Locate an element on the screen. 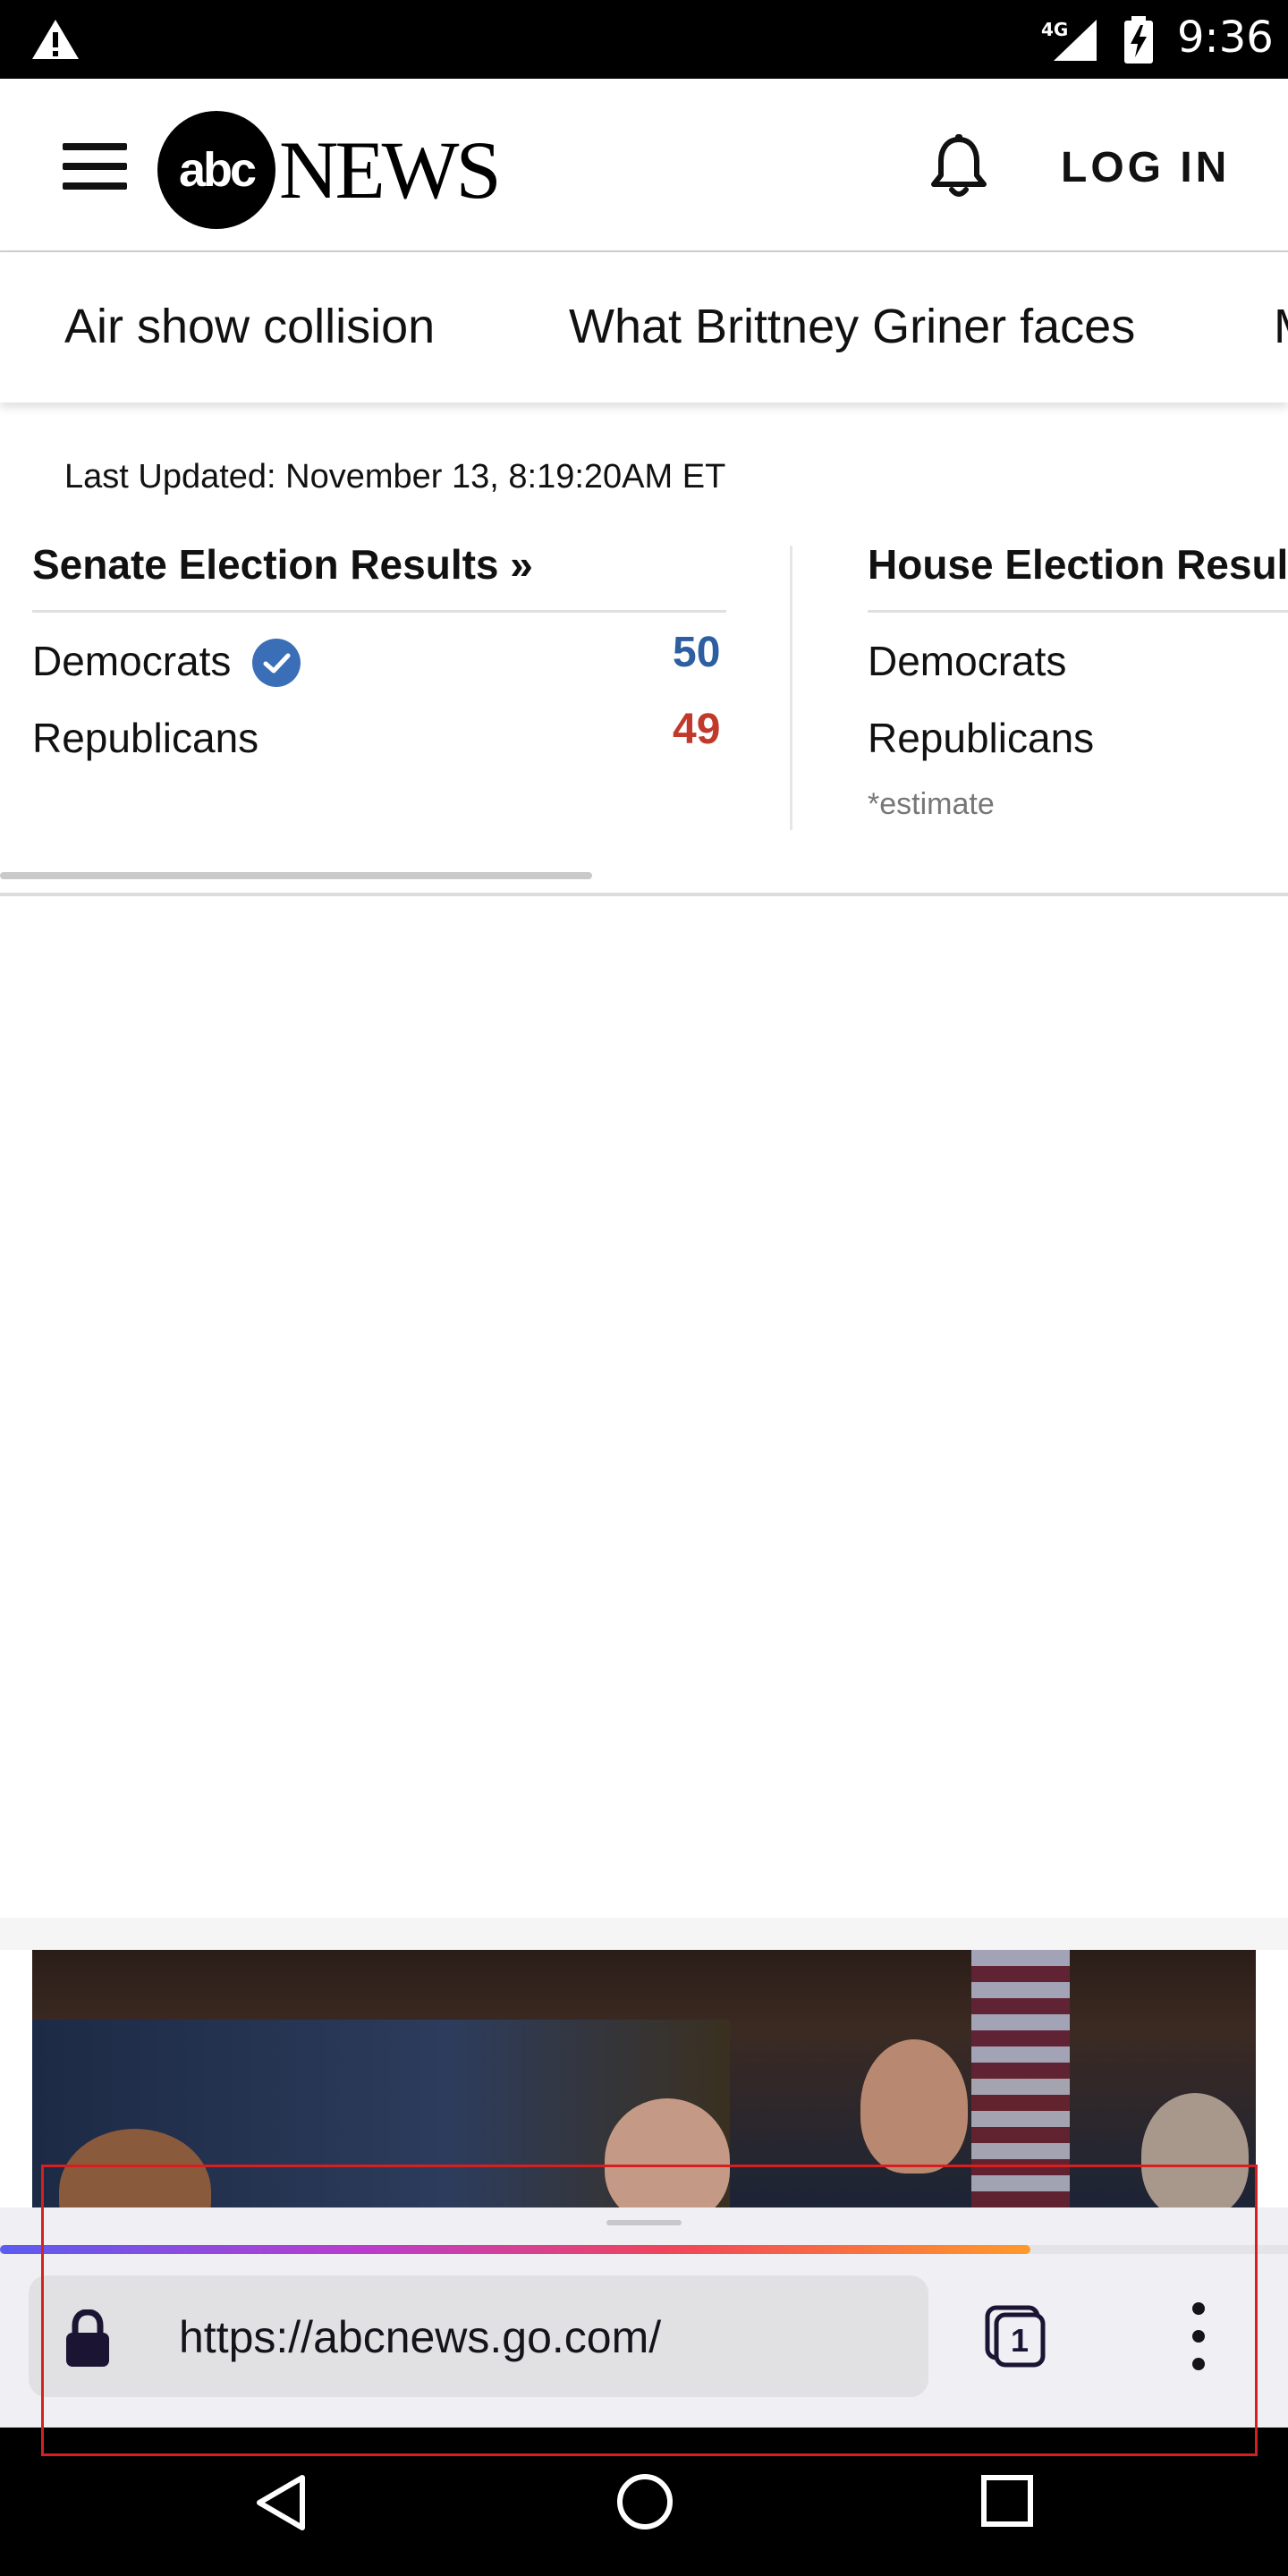 This screenshot has width=1288, height=2576. url-text: https://abcnews.go.com/ is located at coordinates (420, 2337).